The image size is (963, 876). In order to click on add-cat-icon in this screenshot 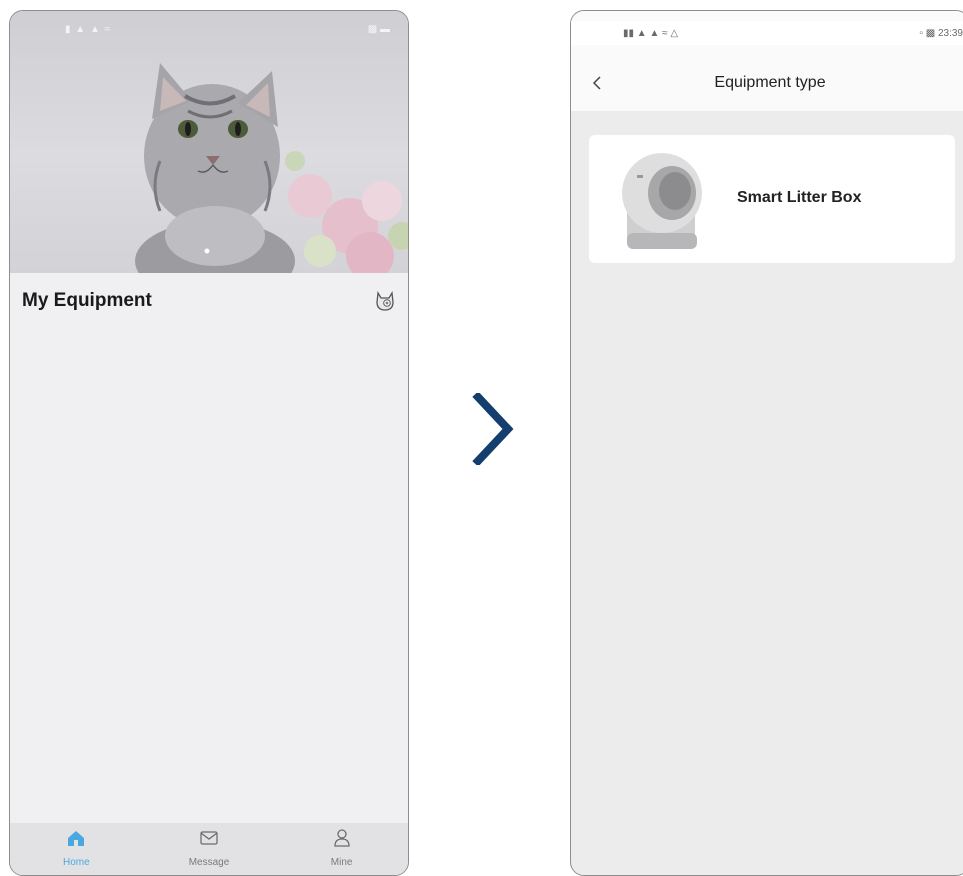, I will do `click(385, 301)`.